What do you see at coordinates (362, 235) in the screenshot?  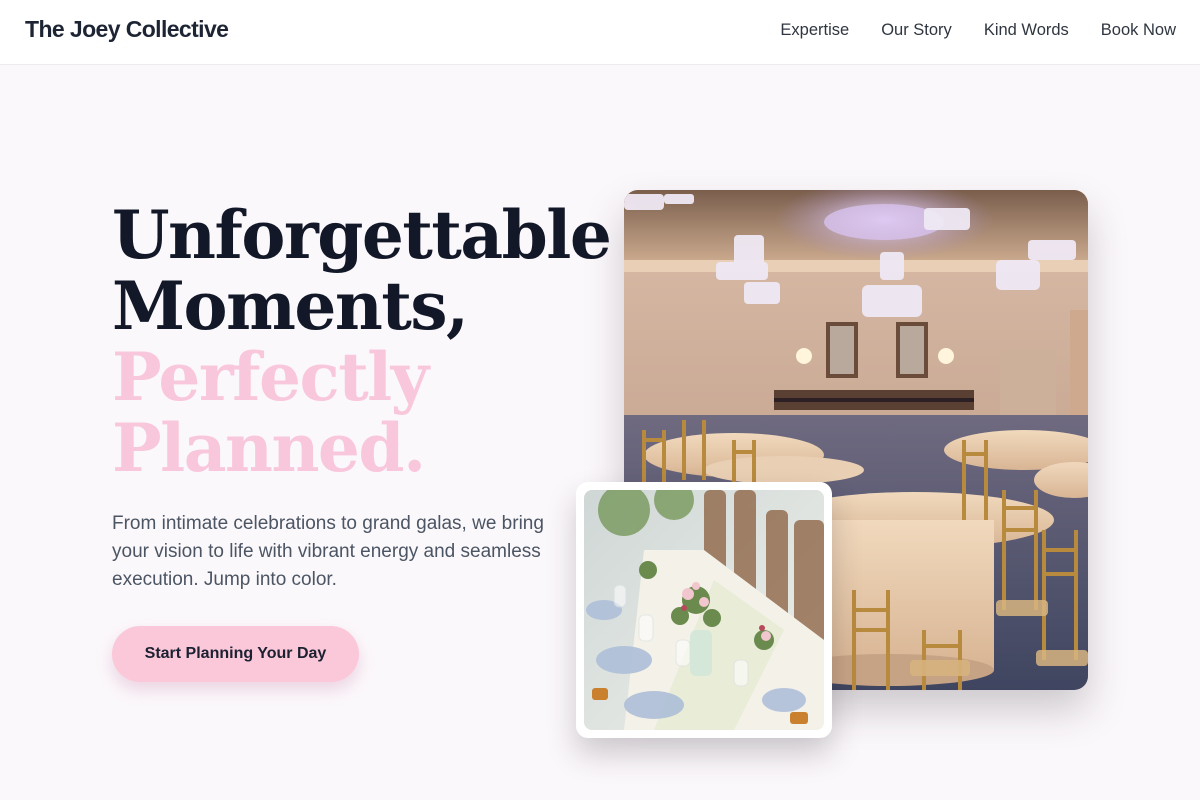 I see `hero-title-line: Unforgettable` at bounding box center [362, 235].